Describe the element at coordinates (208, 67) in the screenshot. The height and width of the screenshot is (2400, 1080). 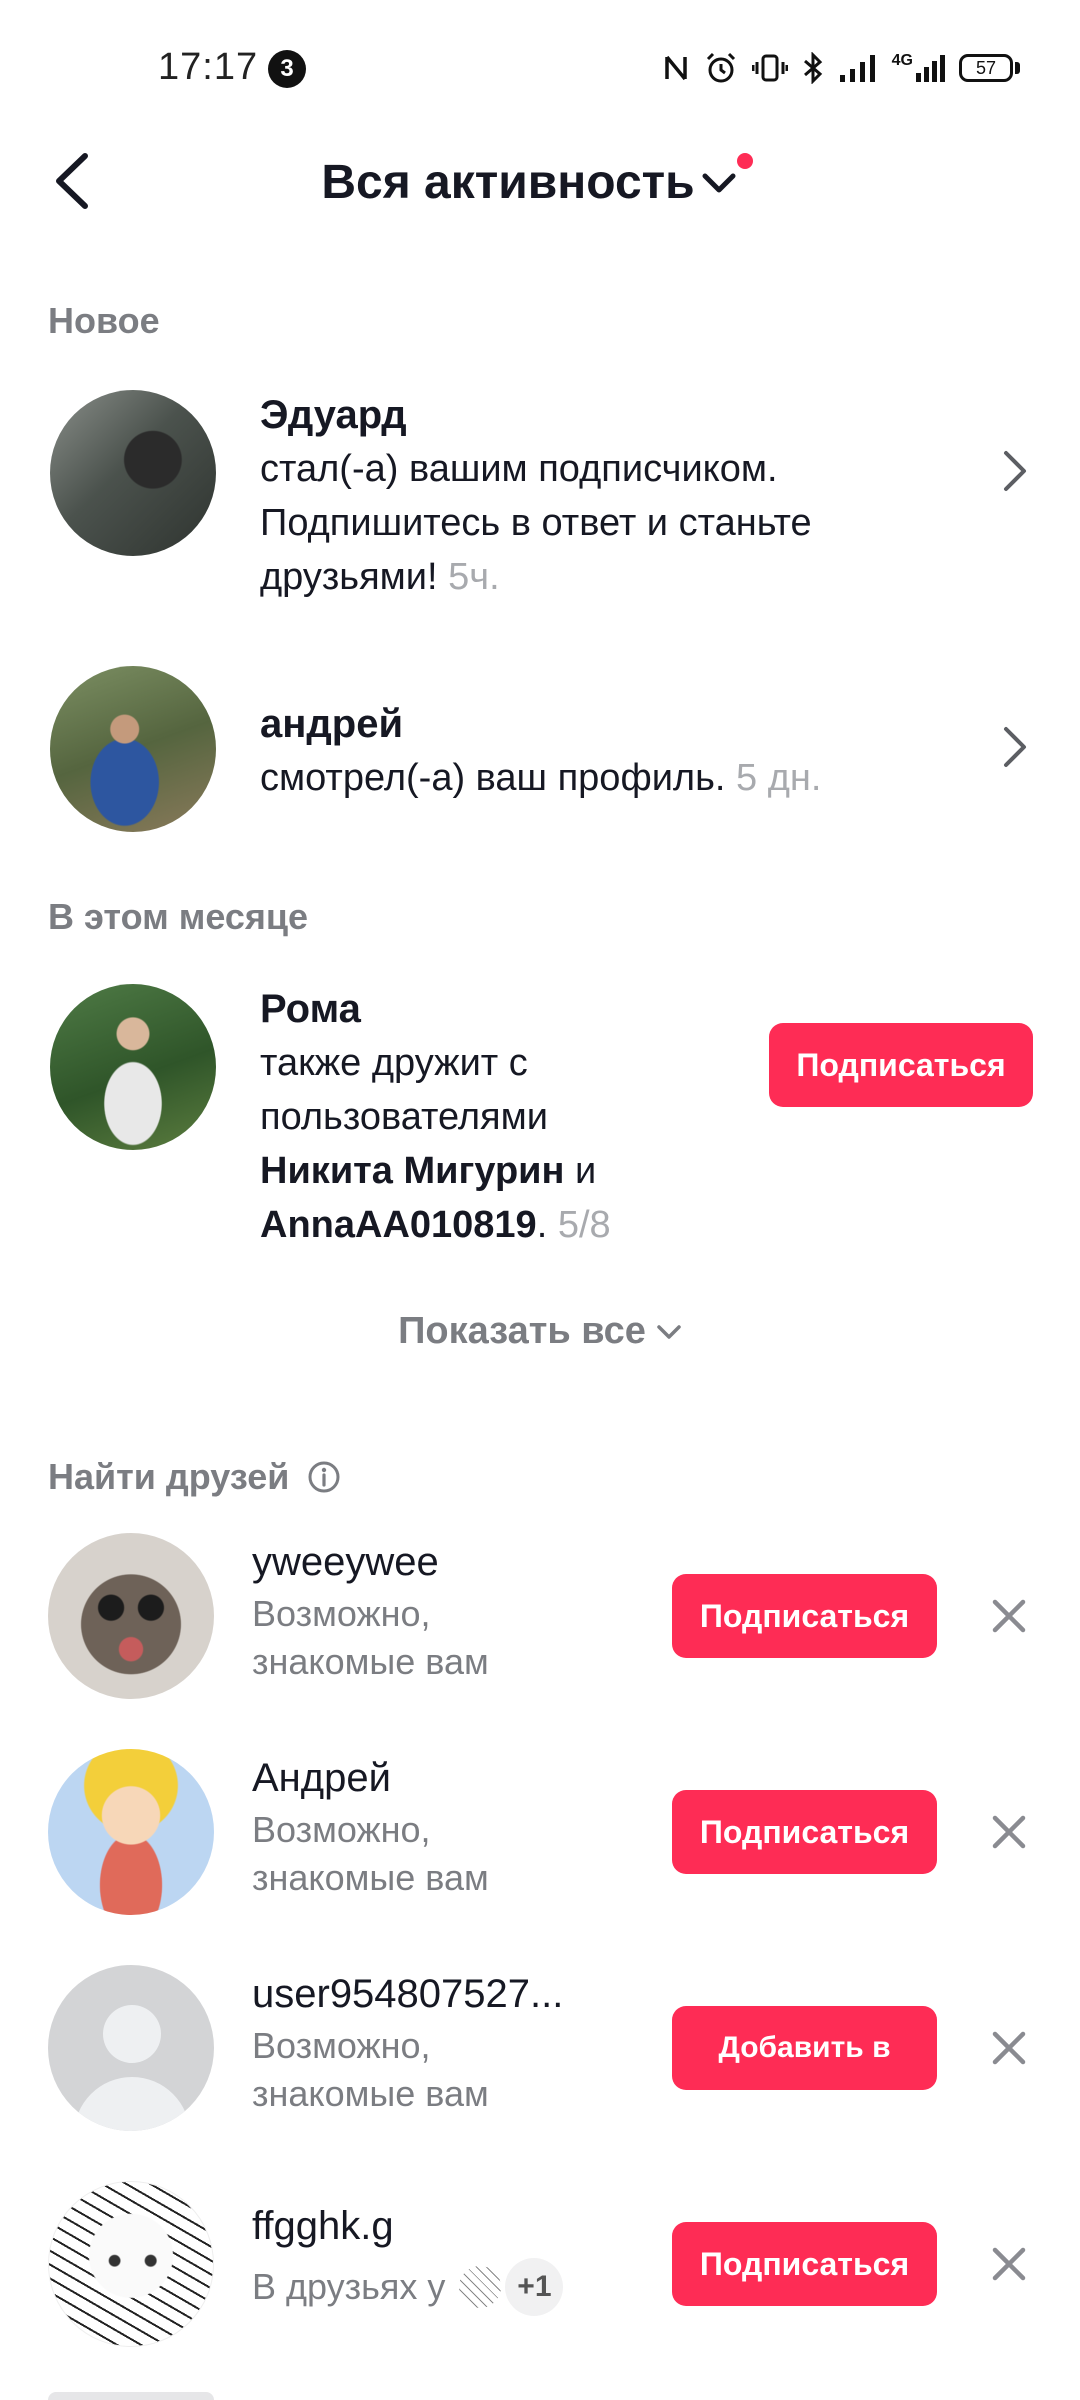
I see `status-time: 17:17` at that location.